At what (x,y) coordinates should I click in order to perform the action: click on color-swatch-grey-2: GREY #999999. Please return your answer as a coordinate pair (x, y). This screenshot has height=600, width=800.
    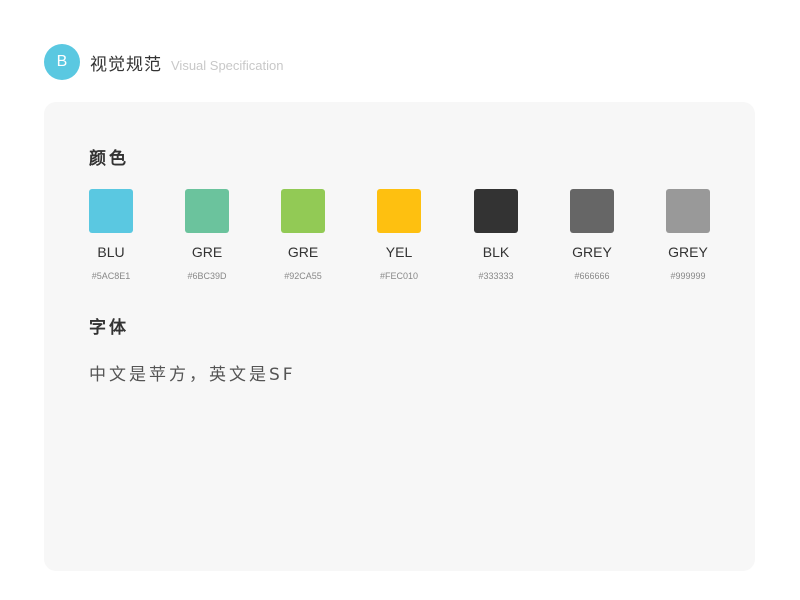
    Looking at the image, I should click on (688, 235).